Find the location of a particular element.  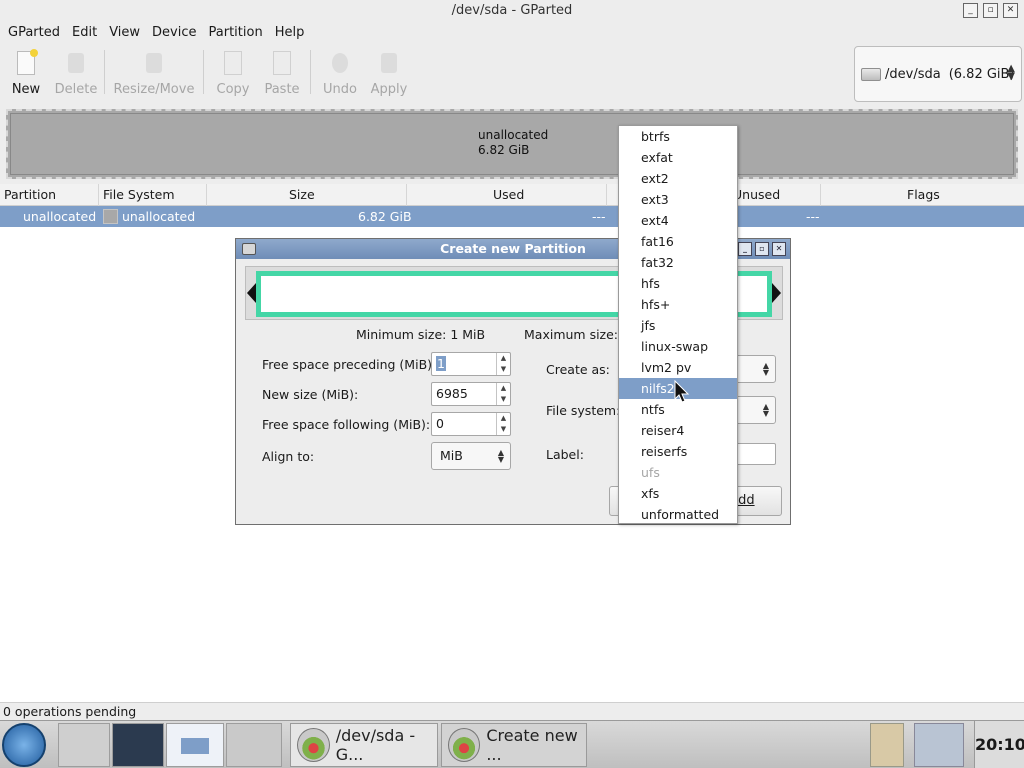

undo-button: Undo is located at coordinates (340, 73).